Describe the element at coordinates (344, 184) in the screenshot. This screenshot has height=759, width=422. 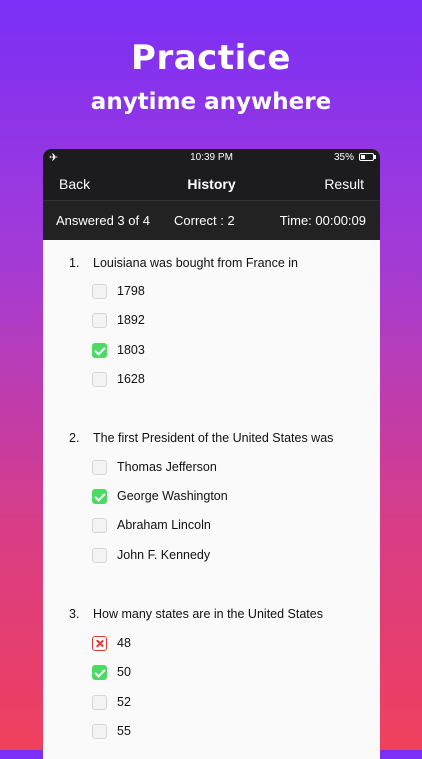
I see `result-button: Result` at that location.